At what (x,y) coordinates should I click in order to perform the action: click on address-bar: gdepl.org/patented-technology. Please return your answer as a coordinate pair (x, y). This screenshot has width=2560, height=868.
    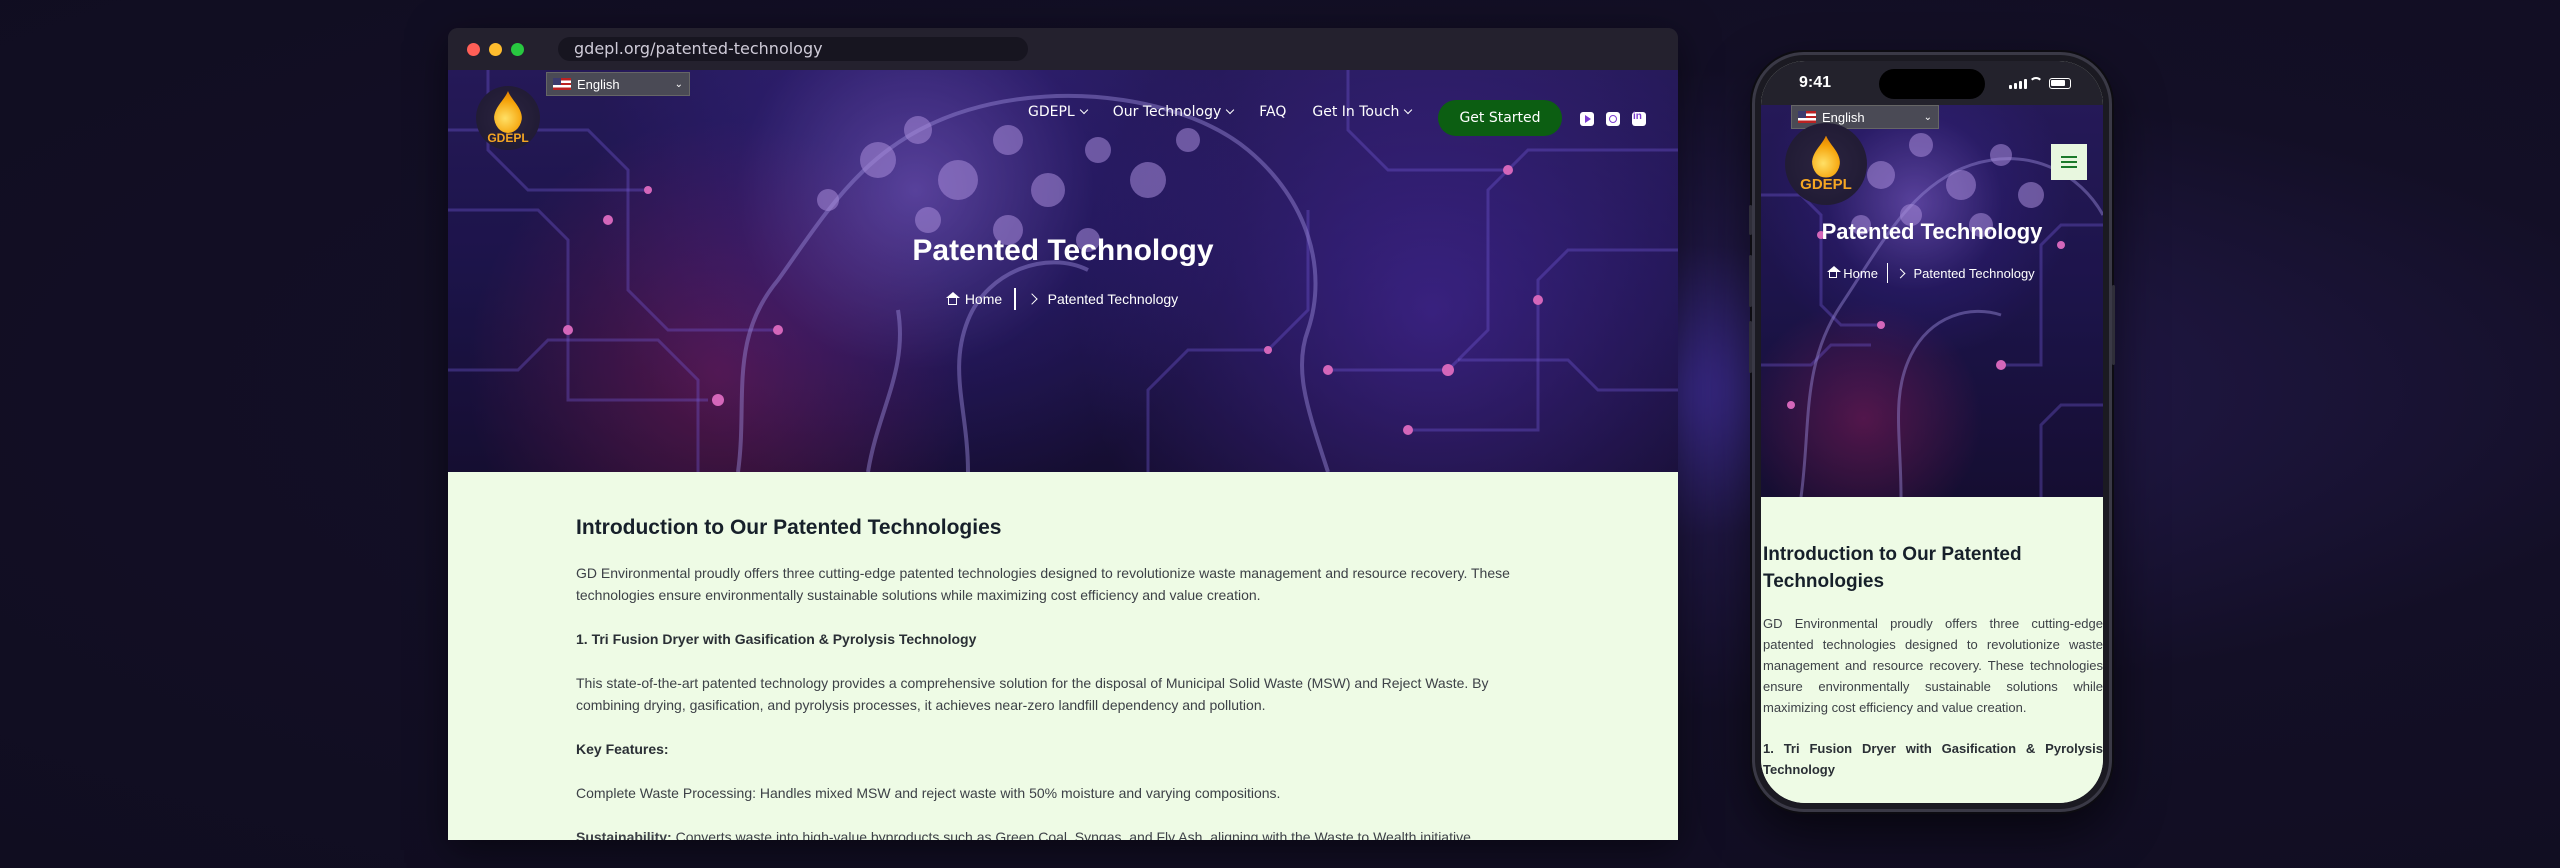
    Looking at the image, I should click on (793, 49).